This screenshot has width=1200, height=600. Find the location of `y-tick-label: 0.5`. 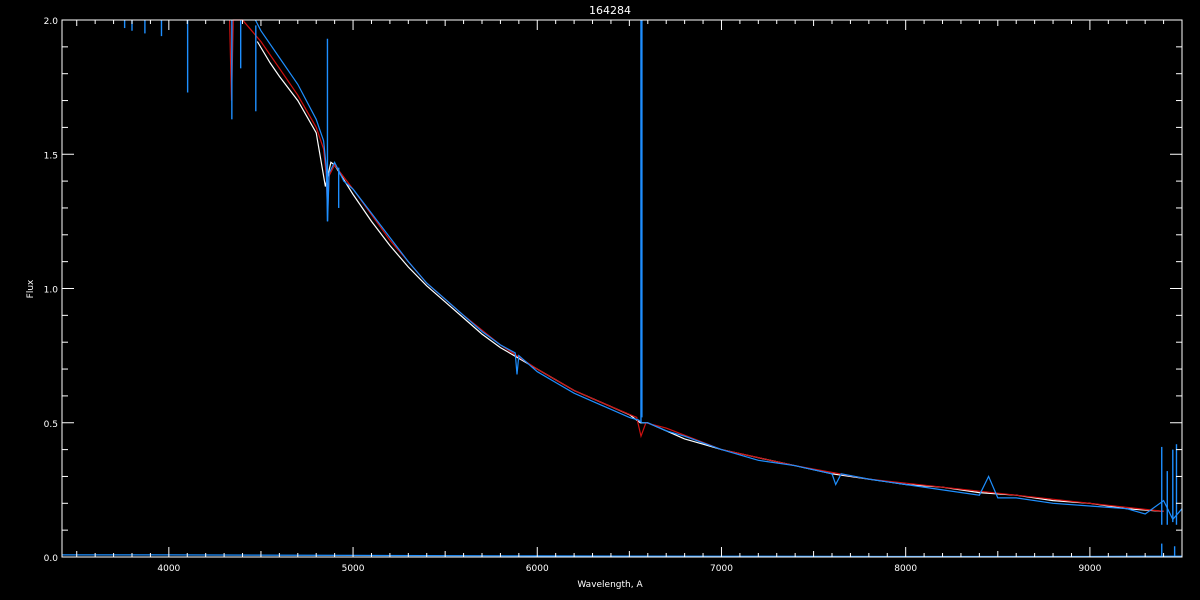

y-tick-label: 0.5 is located at coordinates (51, 425).